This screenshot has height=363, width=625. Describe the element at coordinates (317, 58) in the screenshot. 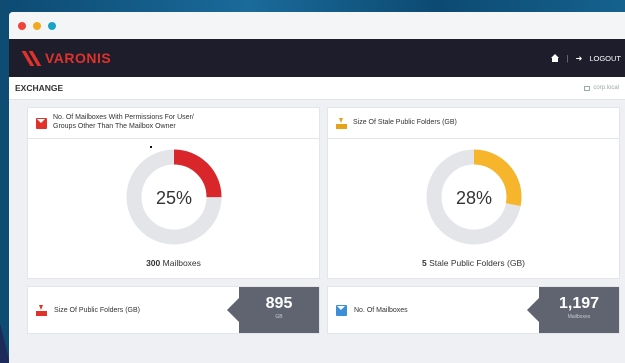

I see `top-navbar: VARONIS | ➜ LOGOUT` at that location.